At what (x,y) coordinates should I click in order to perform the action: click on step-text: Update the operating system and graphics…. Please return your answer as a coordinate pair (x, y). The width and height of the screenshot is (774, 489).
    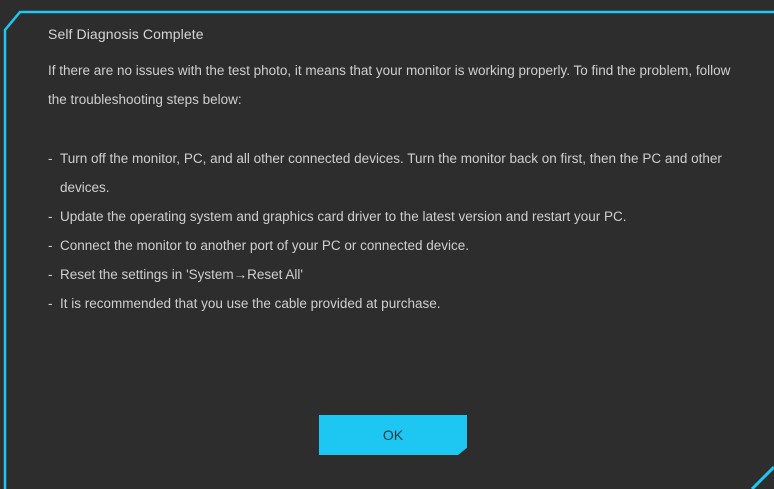
    Looking at the image, I should click on (343, 216).